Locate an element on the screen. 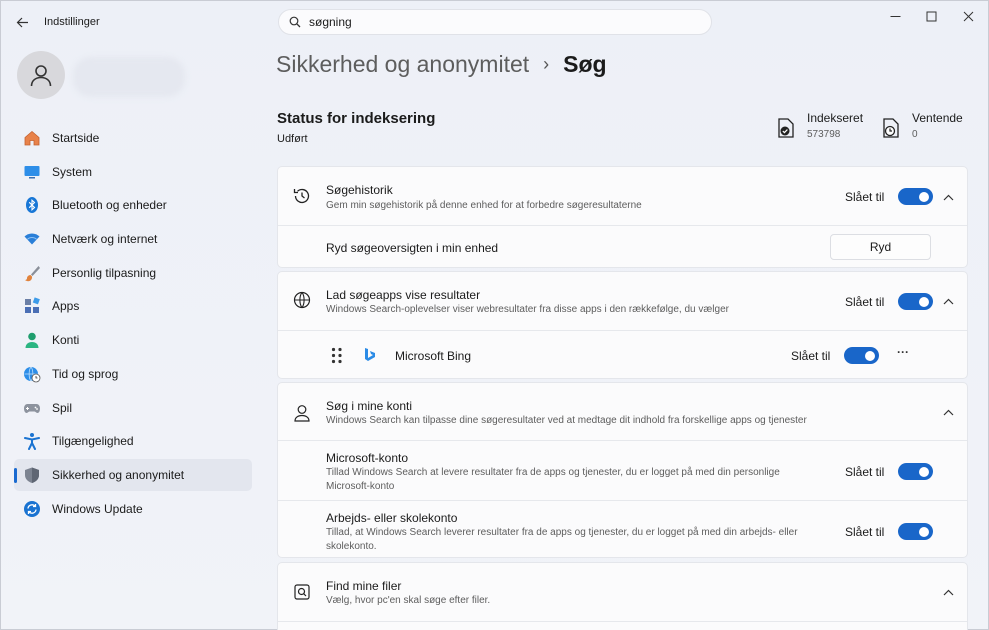  sidebar-item-accounts: Konti is located at coordinates (133, 340).